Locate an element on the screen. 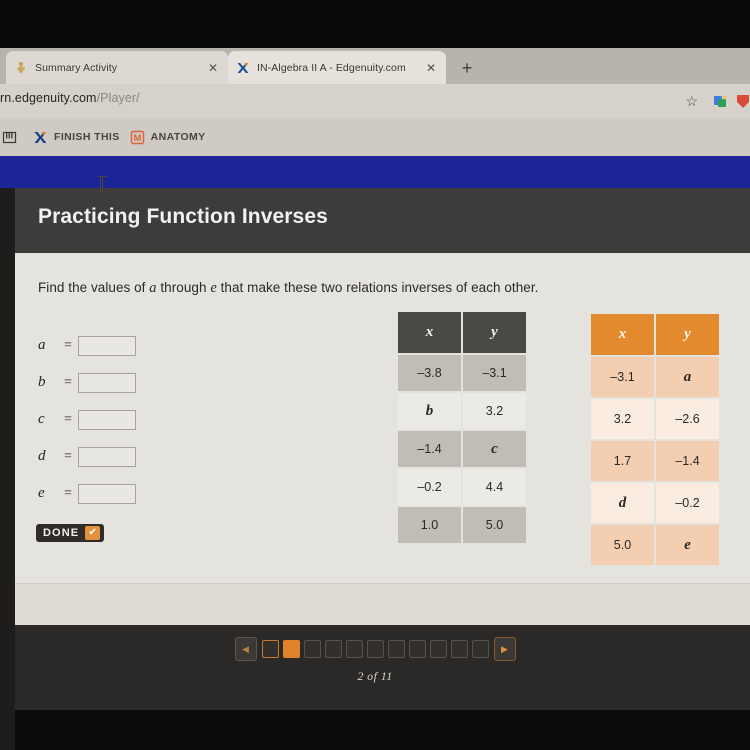 The width and height of the screenshot is (750, 750). answer-row-c: c = is located at coordinates (87, 419).